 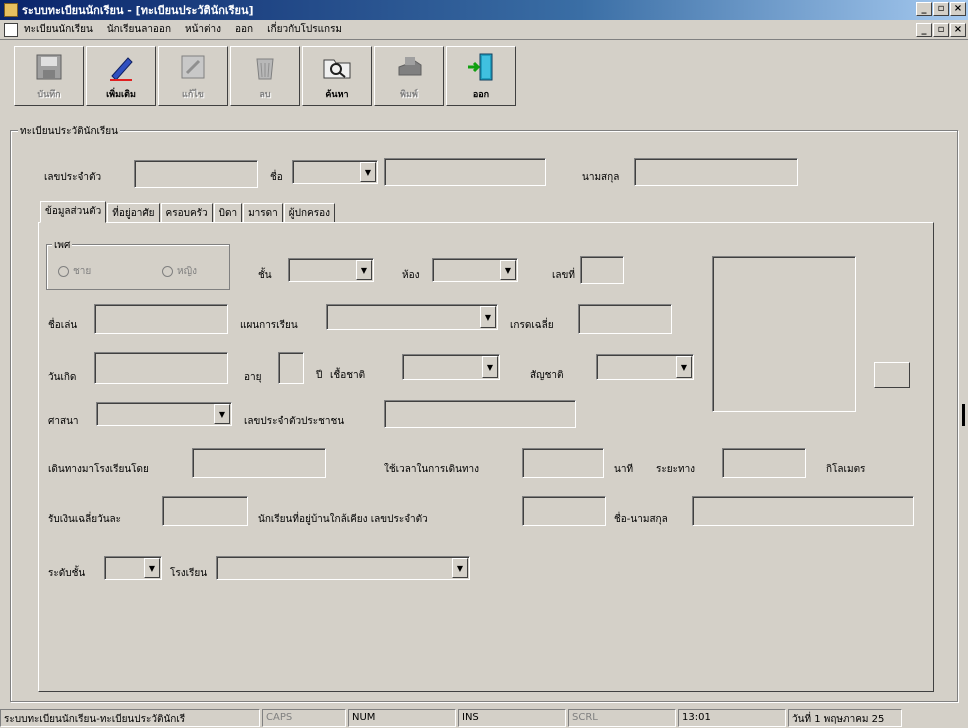 What do you see at coordinates (732, 718) in the screenshot?
I see `status-time: 13:01` at bounding box center [732, 718].